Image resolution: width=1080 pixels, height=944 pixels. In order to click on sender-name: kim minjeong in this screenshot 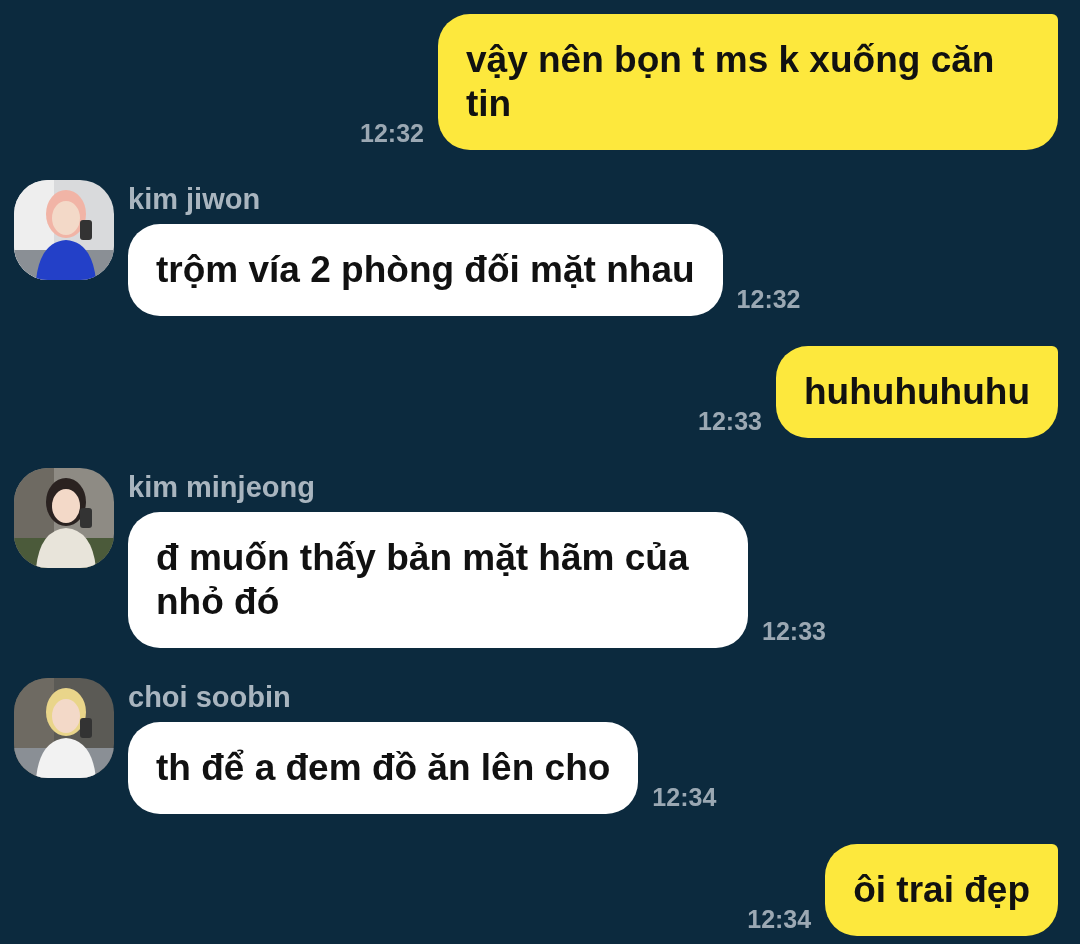, I will do `click(222, 487)`.